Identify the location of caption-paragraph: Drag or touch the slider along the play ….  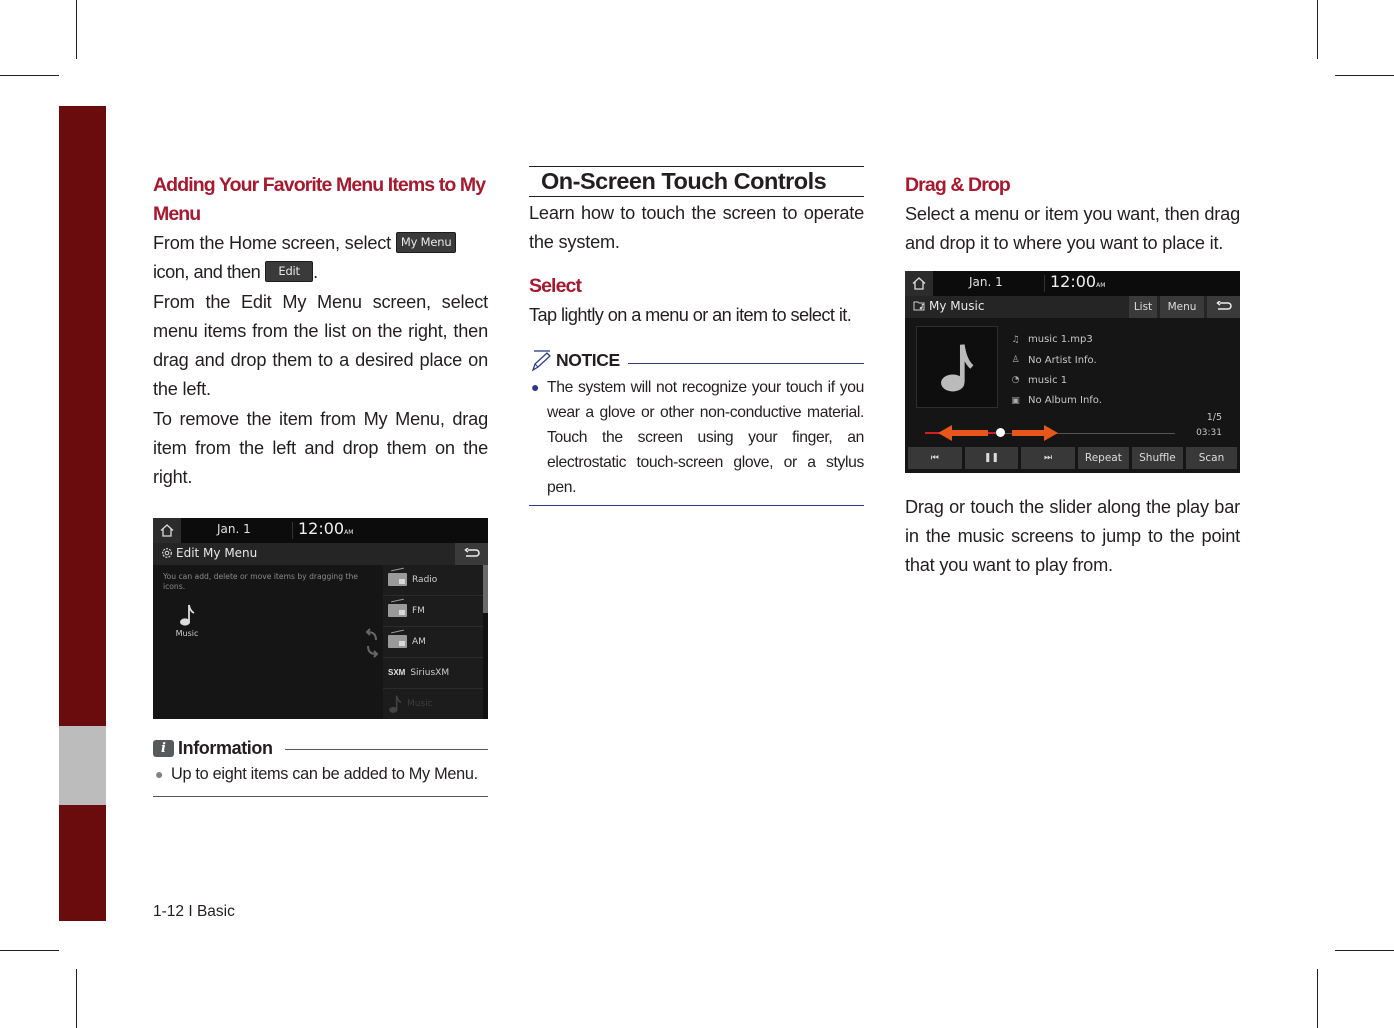
(1072, 536).